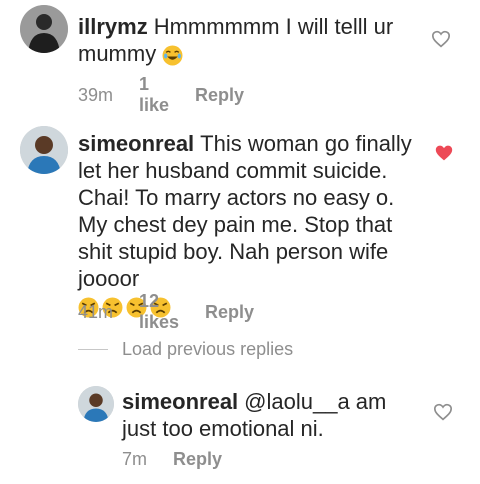 The image size is (480, 484). I want to click on comment-meta: 41m 12 likes Reply, so click(166, 312).